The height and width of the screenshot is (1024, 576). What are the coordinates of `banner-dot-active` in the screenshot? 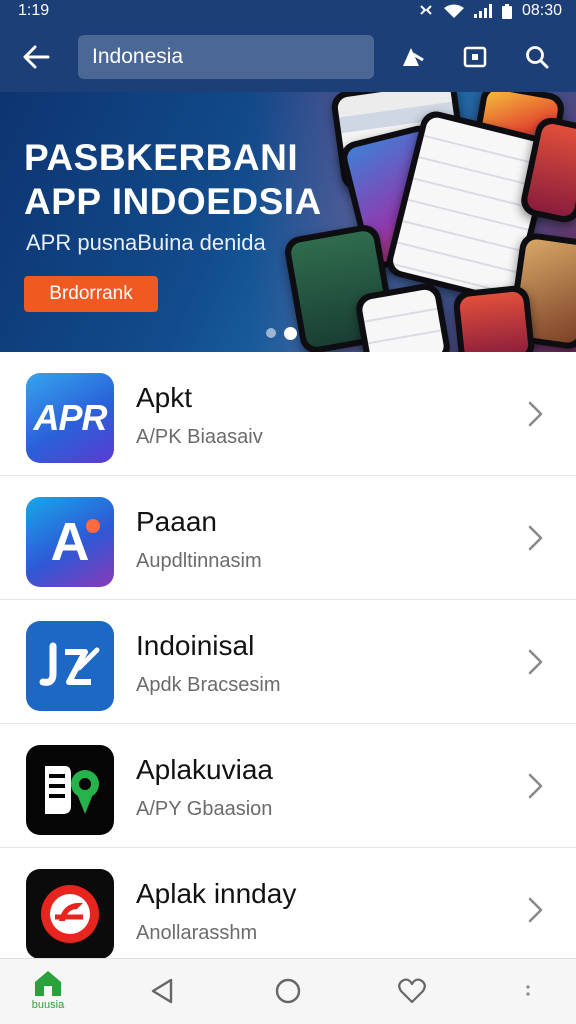 It's located at (290, 333).